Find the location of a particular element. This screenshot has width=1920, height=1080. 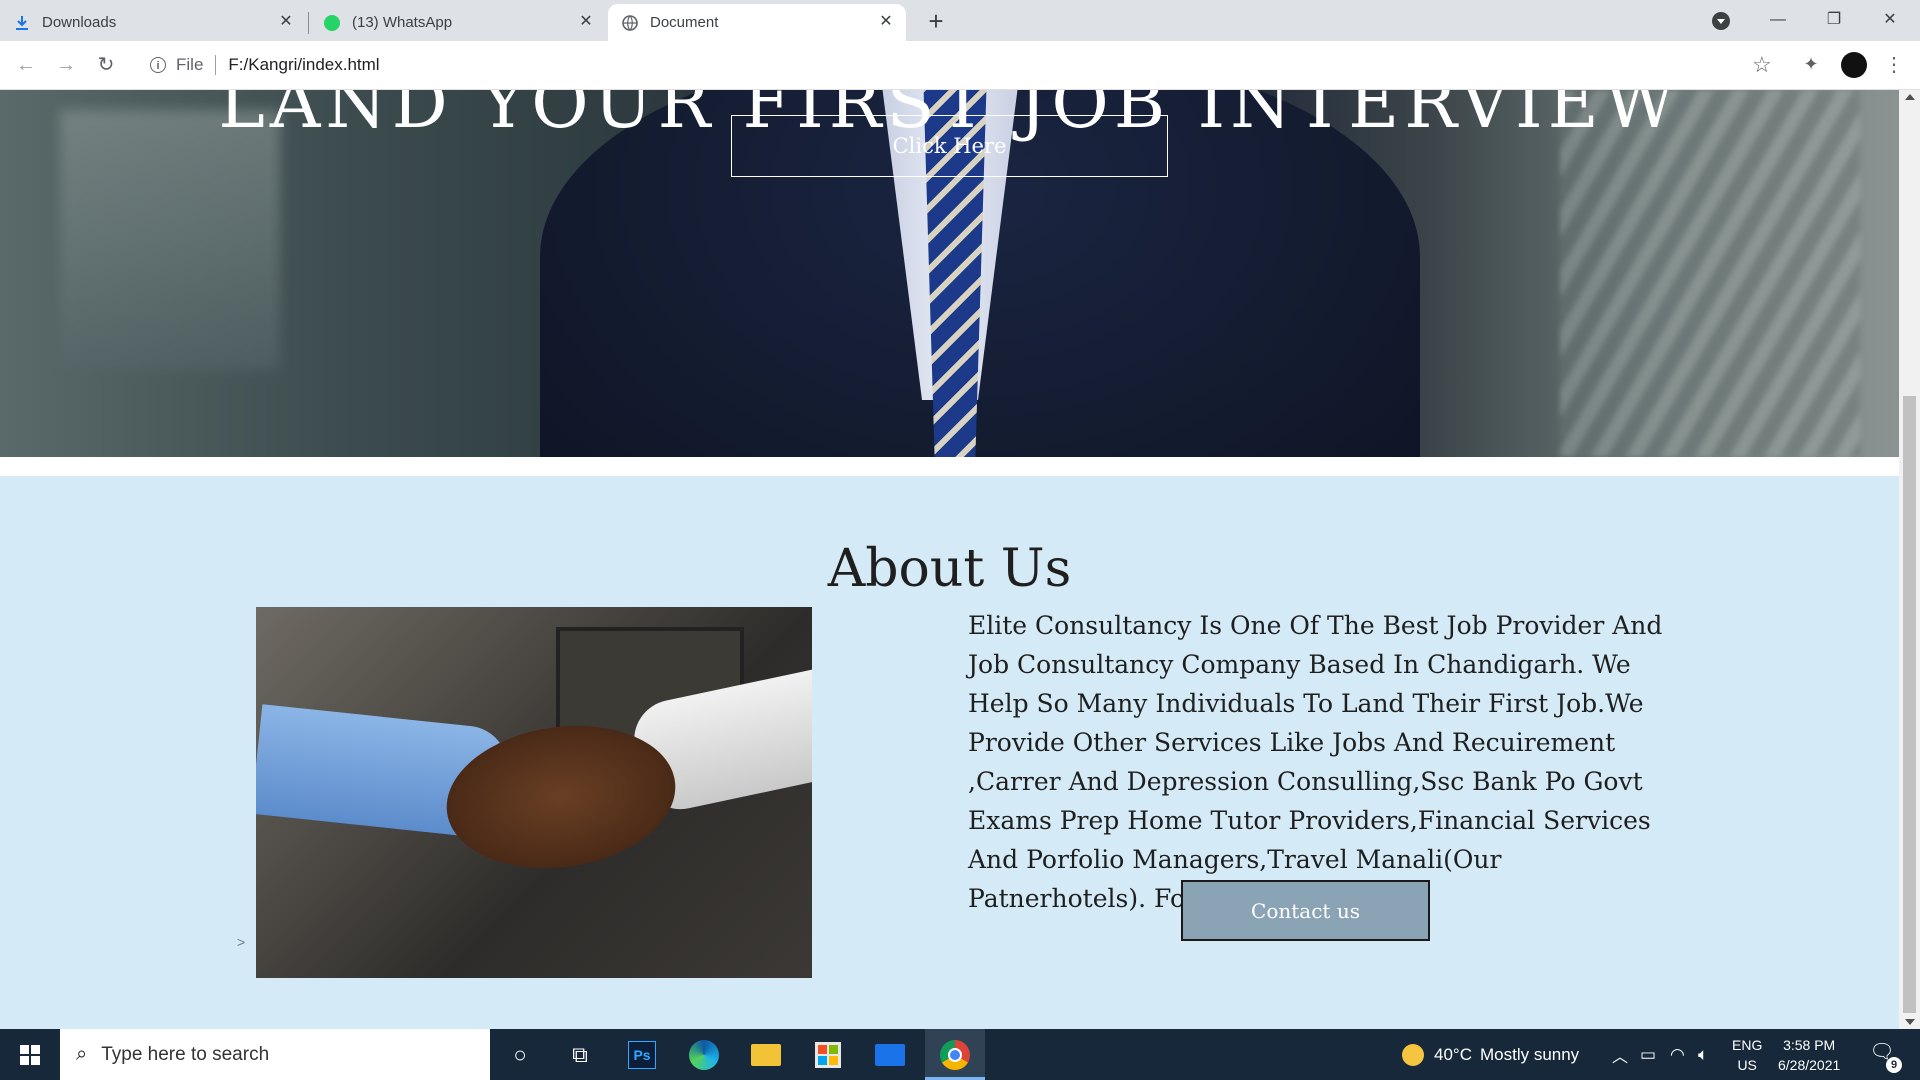

tab-search-icon is located at coordinates (1721, 21).